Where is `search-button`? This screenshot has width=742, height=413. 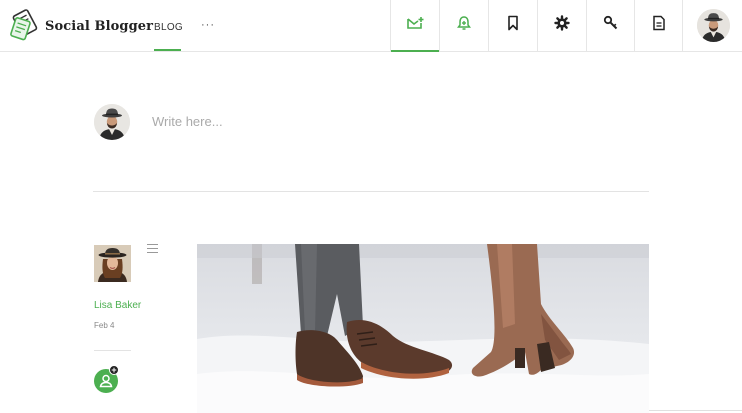 search-button is located at coordinates (610, 25).